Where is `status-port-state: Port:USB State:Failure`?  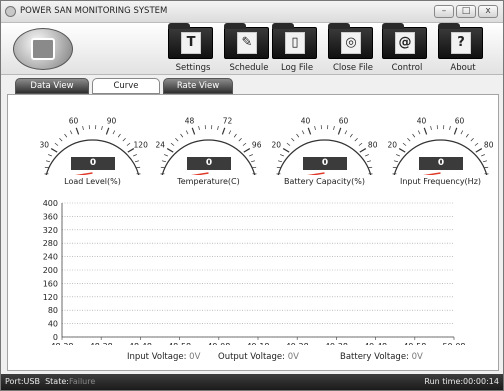
status-port-state: Port:USB State:Failure is located at coordinates (50, 382).